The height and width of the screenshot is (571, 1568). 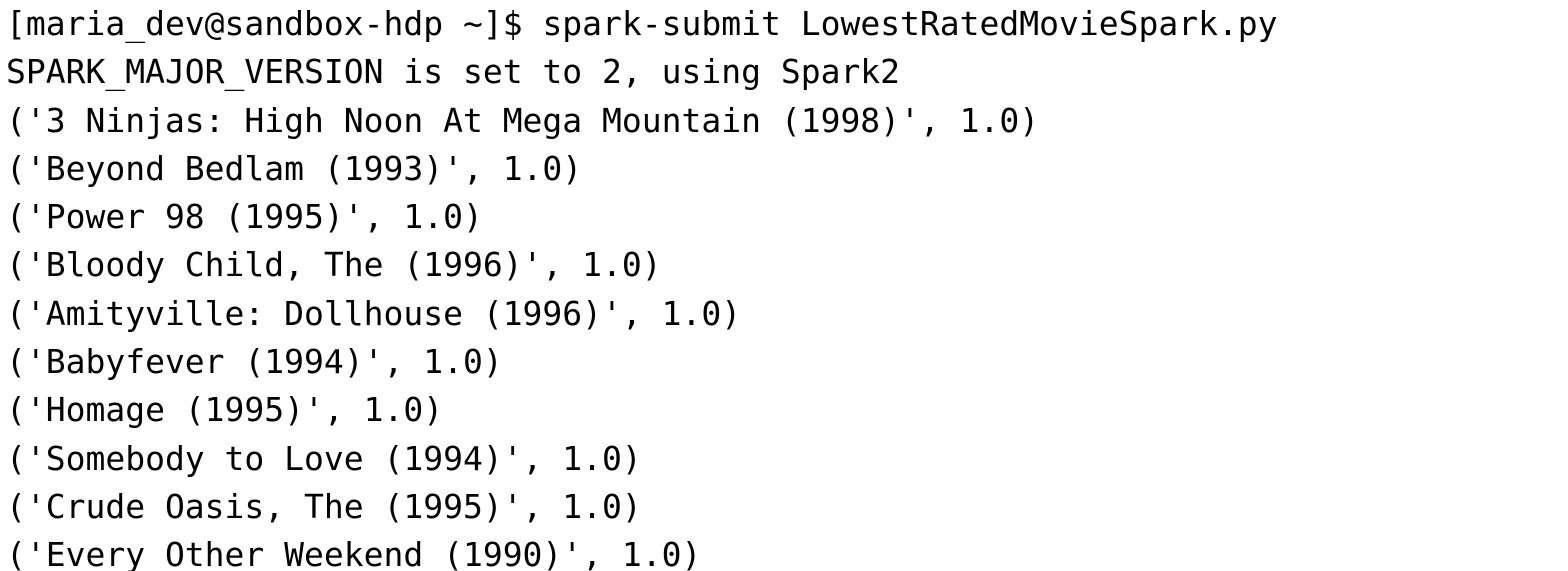 What do you see at coordinates (910, 23) in the screenshot?
I see `command-text: spark-submit LowestRatedMovieSpark.py` at bounding box center [910, 23].